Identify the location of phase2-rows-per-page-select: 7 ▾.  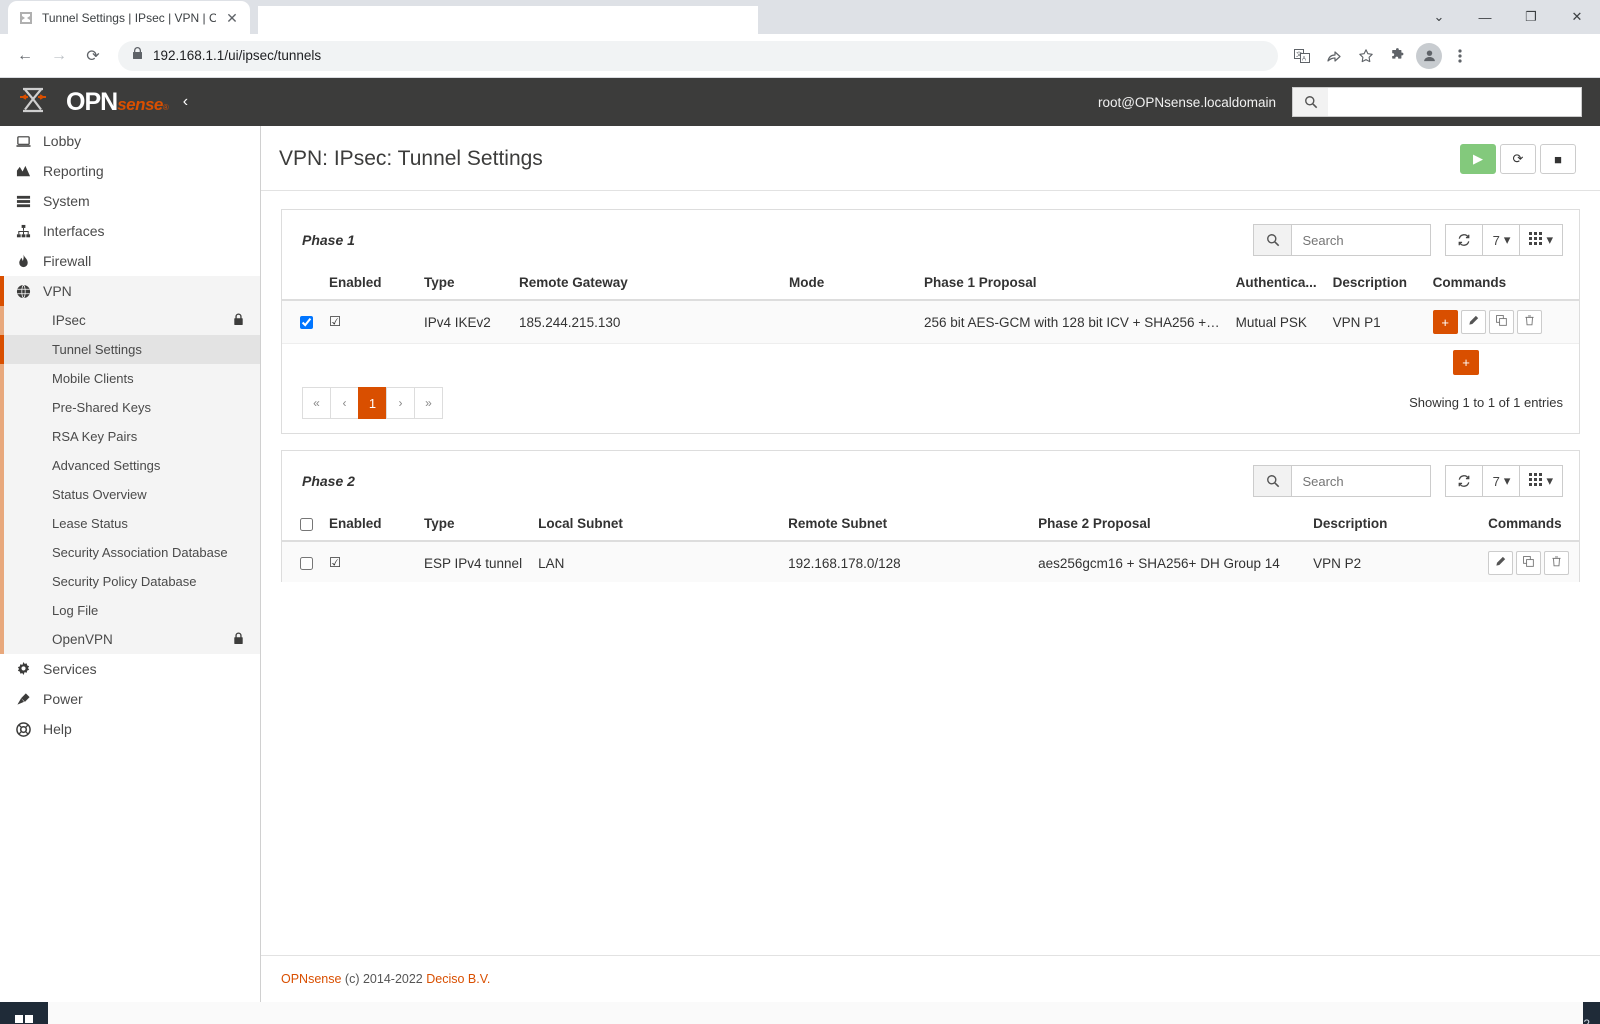
(1501, 481).